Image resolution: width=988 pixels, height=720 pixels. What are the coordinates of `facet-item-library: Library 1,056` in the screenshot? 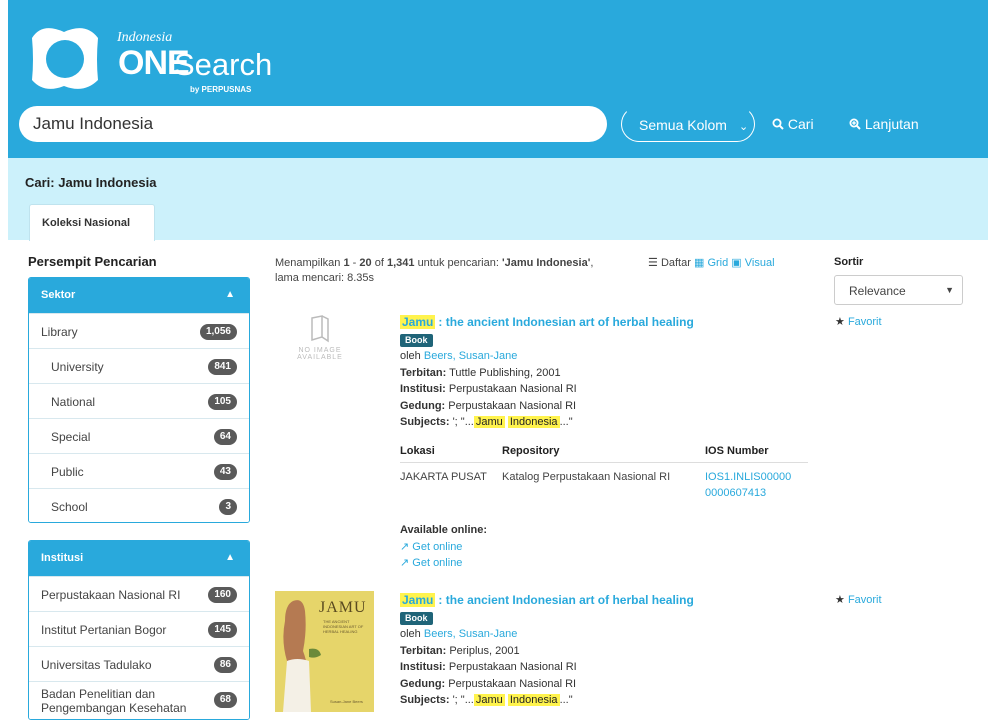 It's located at (139, 330).